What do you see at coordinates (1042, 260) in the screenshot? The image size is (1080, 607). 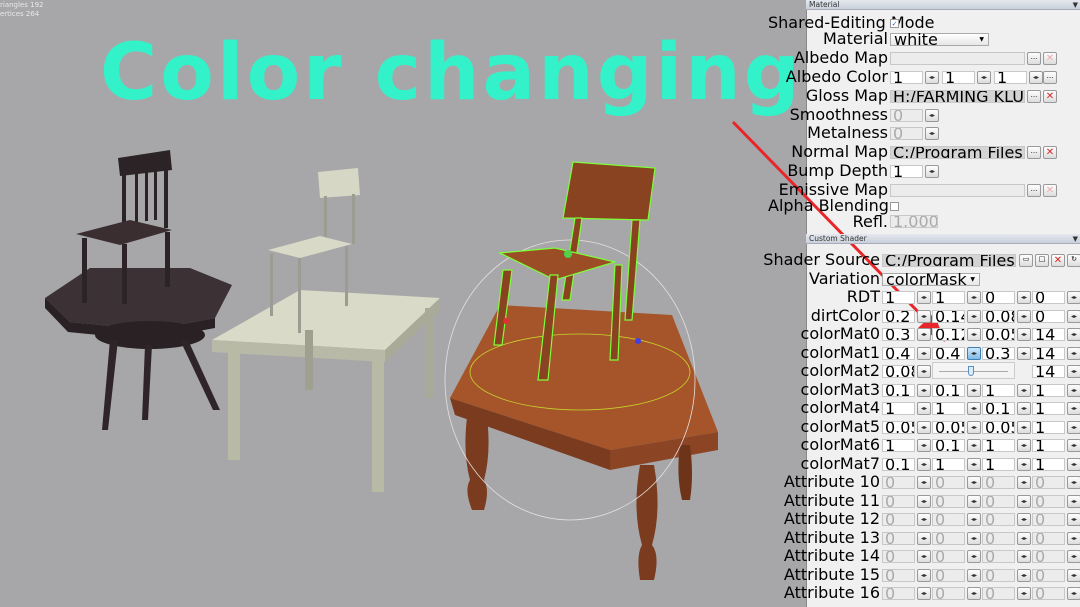 I see `new-file-button: □` at bounding box center [1042, 260].